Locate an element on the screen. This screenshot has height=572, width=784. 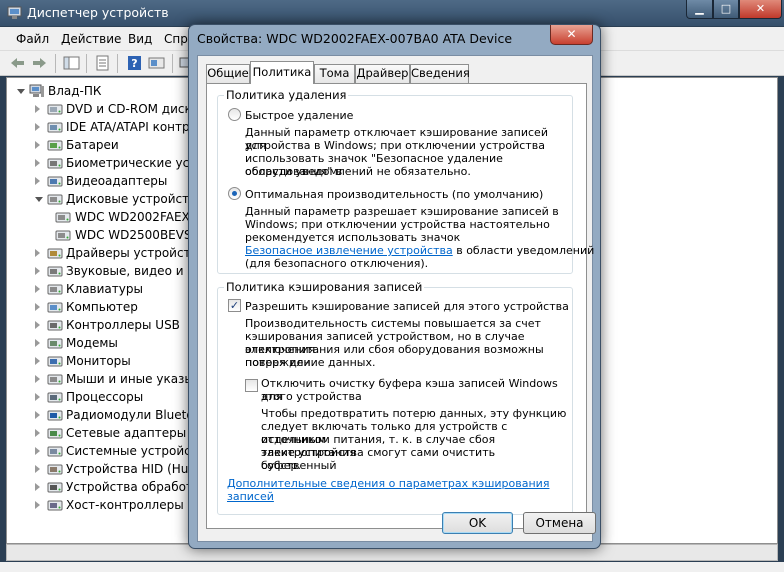
speaker-icon is located at coordinates (55, 271).